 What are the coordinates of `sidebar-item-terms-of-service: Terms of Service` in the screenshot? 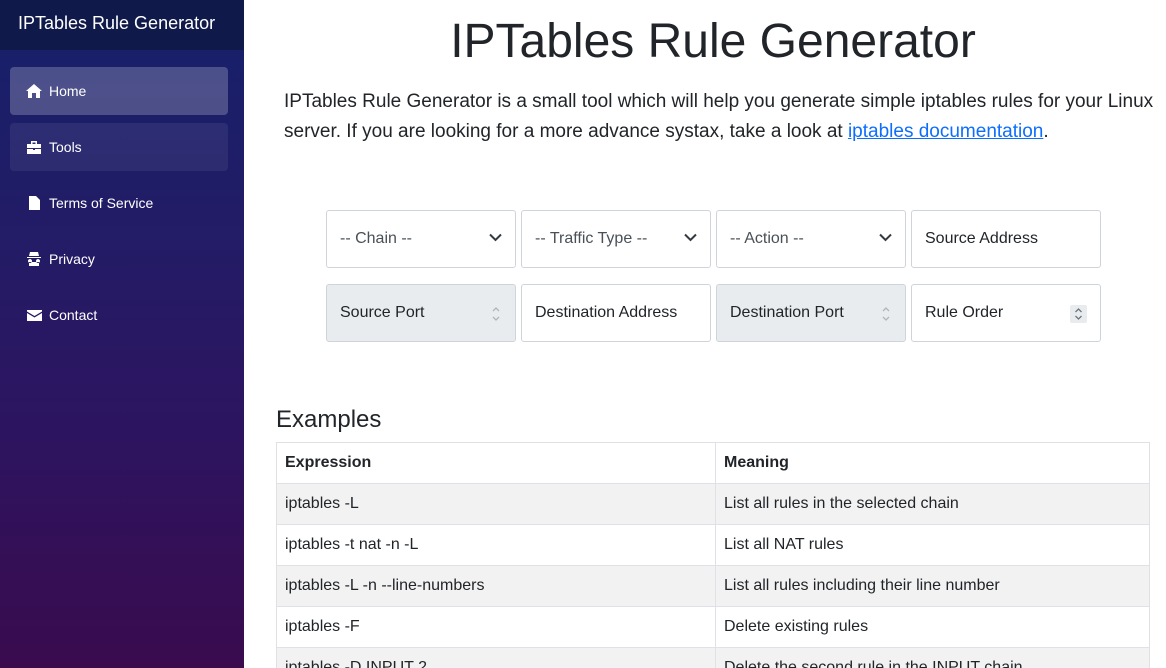 It's located at (119, 203).